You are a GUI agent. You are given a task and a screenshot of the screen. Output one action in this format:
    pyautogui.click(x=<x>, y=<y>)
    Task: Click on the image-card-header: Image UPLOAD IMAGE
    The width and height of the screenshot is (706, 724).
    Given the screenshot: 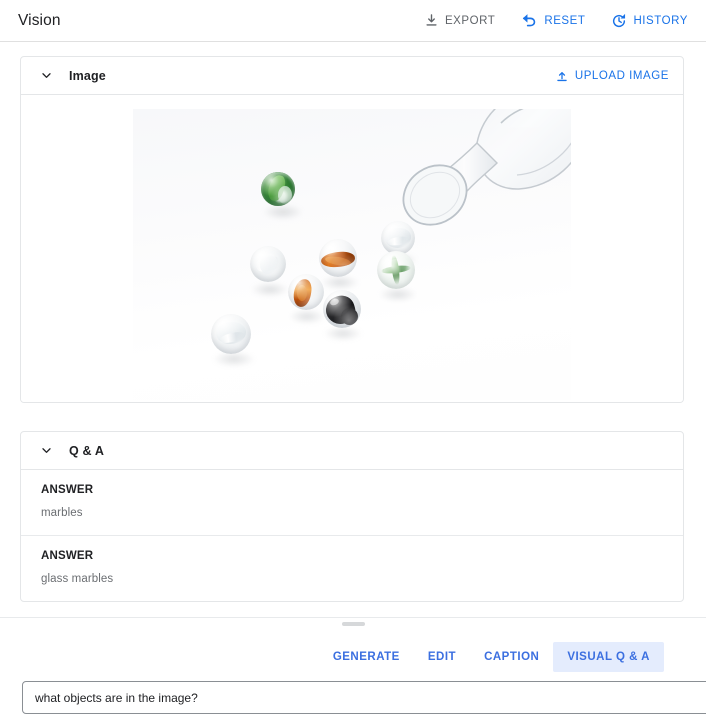 What is the action you would take?
    pyautogui.click(x=352, y=76)
    